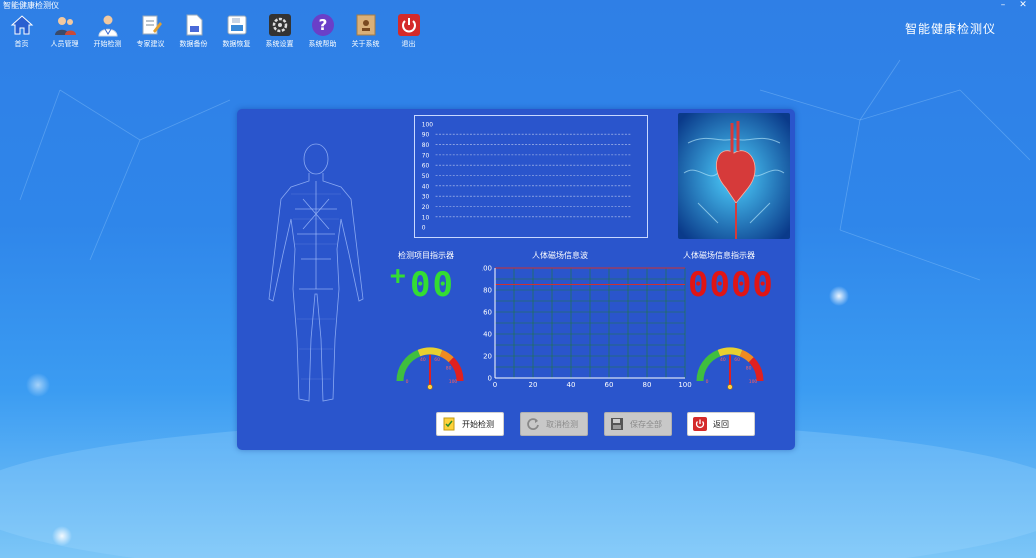 The width and height of the screenshot is (1036, 558). Describe the element at coordinates (426, 167) in the screenshot. I see `mini-chart-tick-label: 60` at that location.